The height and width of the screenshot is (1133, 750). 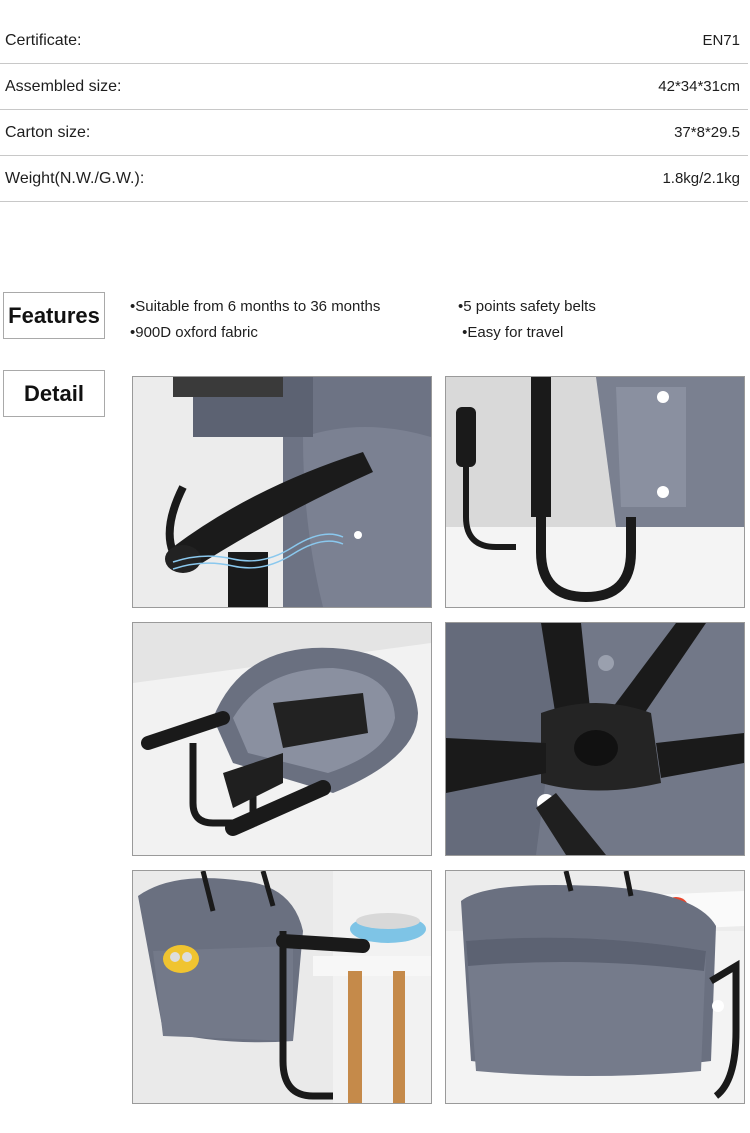 I want to click on spec-label: Weight(N.W./G.W.):, so click(x=75, y=178).